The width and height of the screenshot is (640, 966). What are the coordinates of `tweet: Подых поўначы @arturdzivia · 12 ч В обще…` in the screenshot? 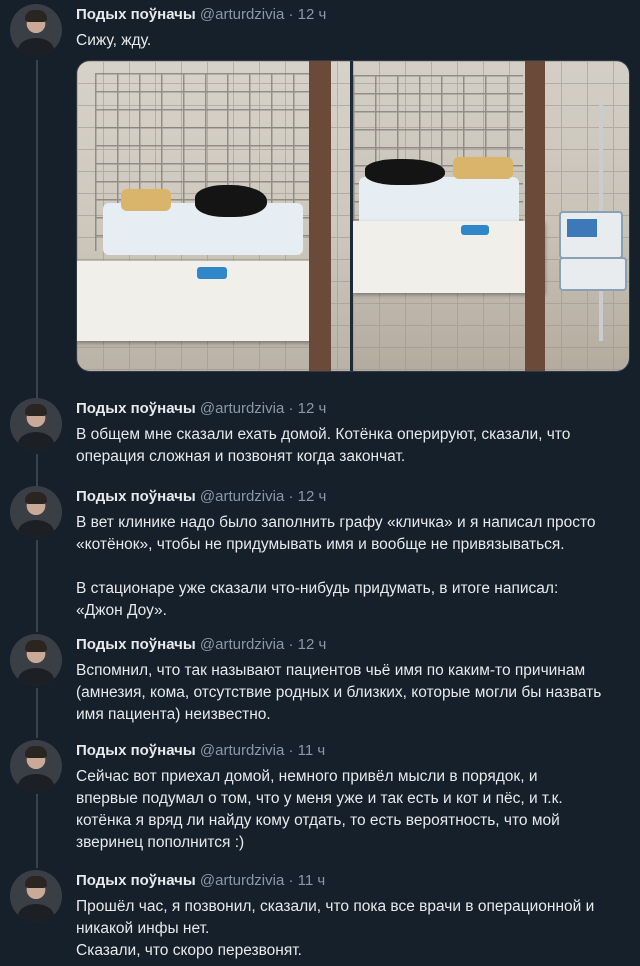 It's located at (320, 436).